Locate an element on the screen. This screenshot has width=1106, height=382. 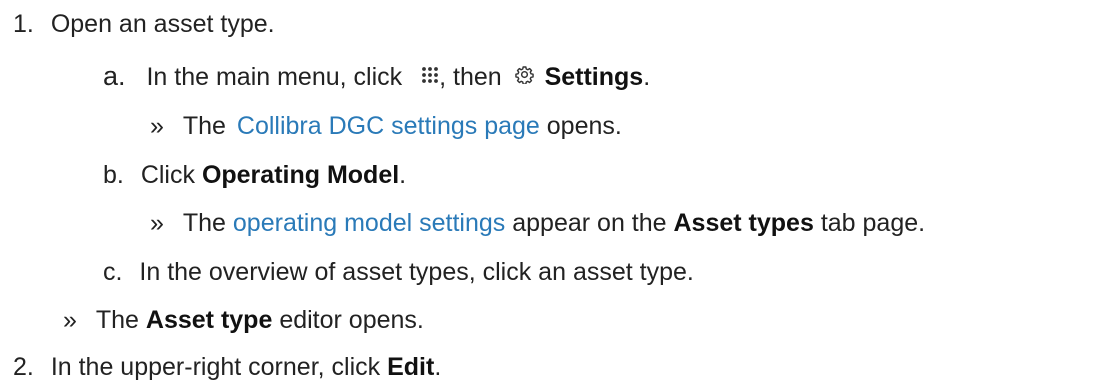
asset-types-label: Asset types is located at coordinates (743, 223).